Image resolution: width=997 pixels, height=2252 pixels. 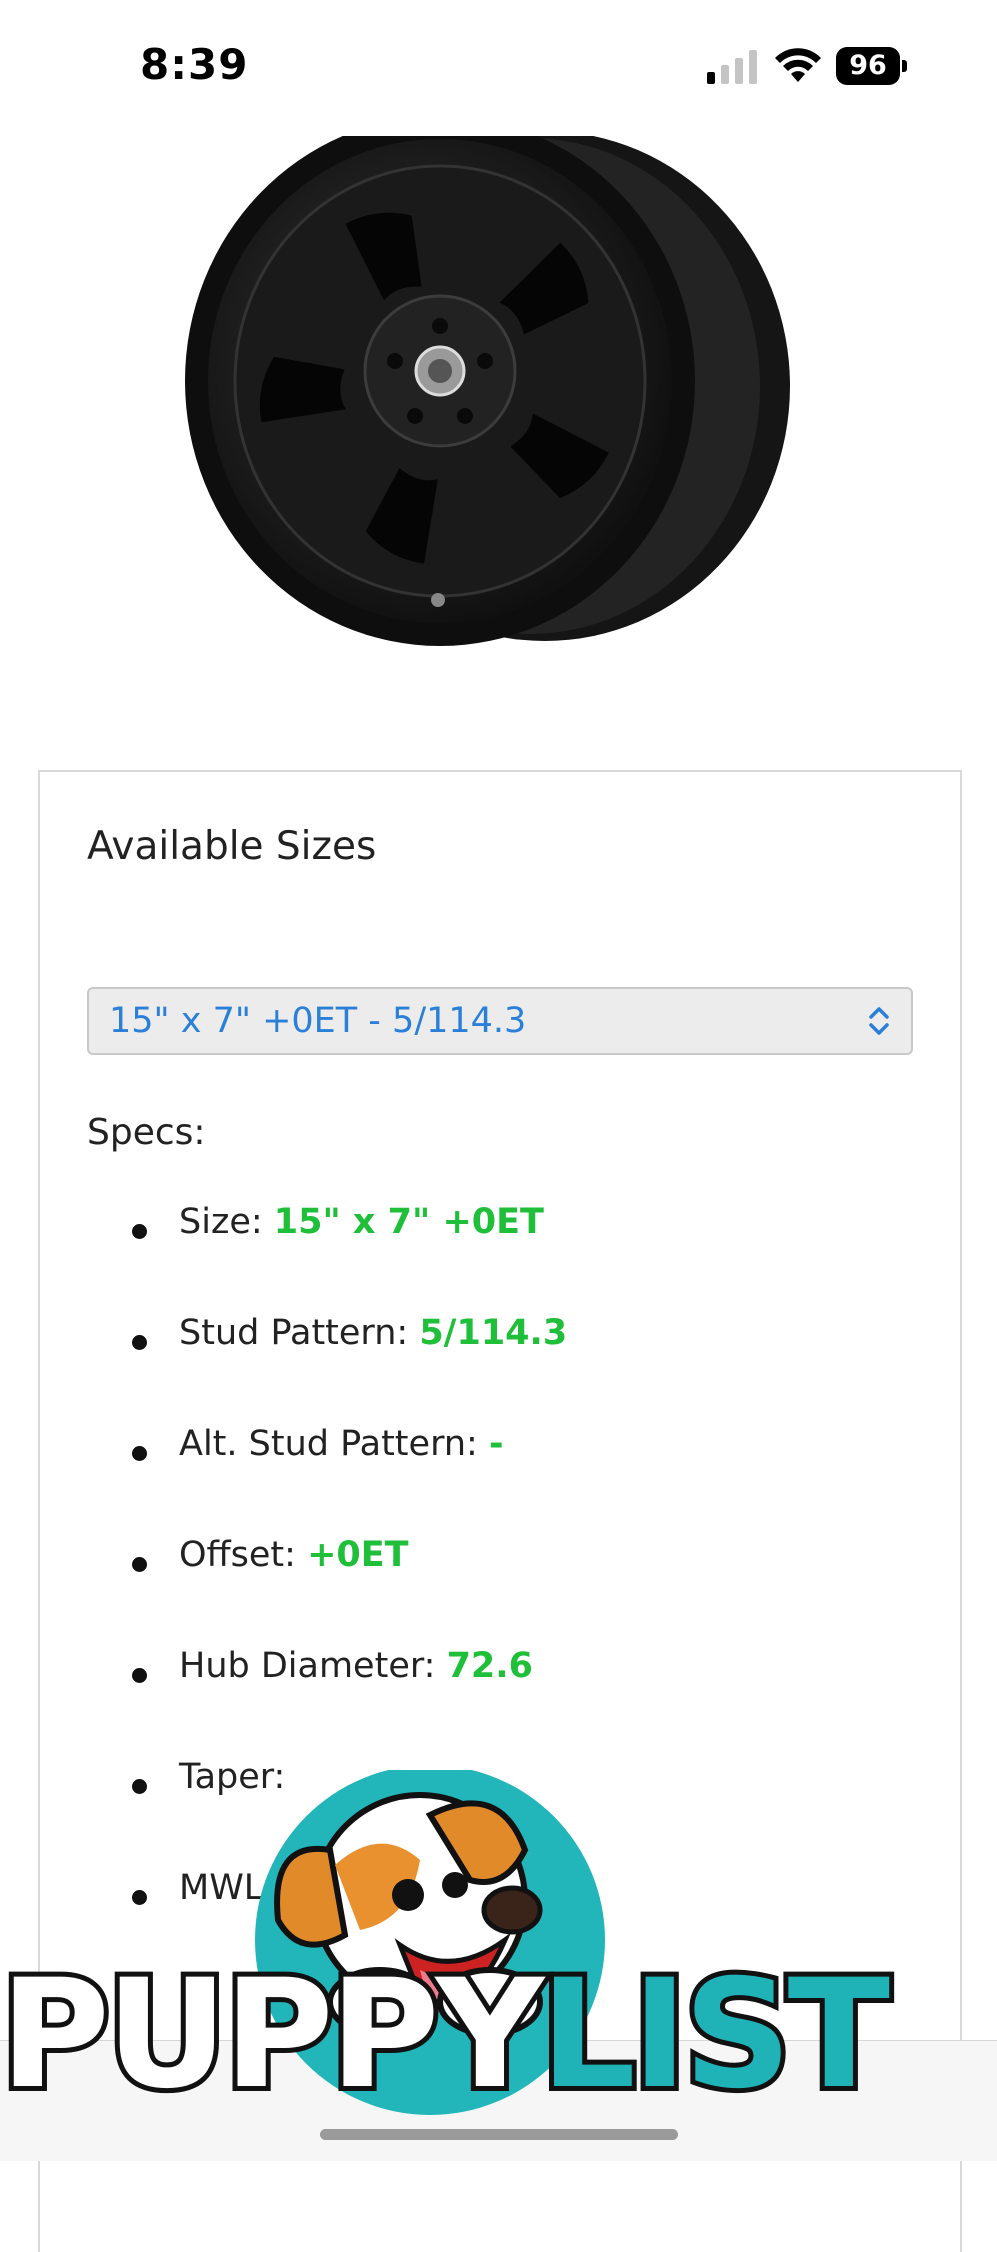 I want to click on watermark-wordmark: PUPPYLIST, so click(x=460, y=2035).